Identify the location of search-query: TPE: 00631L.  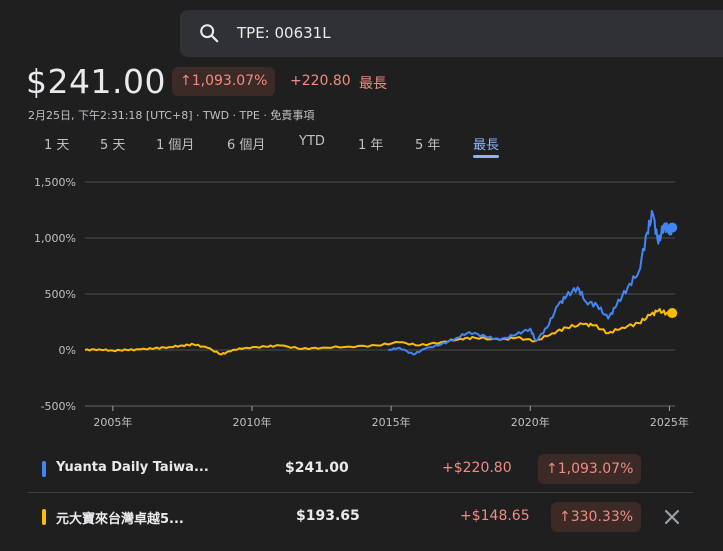
(284, 33).